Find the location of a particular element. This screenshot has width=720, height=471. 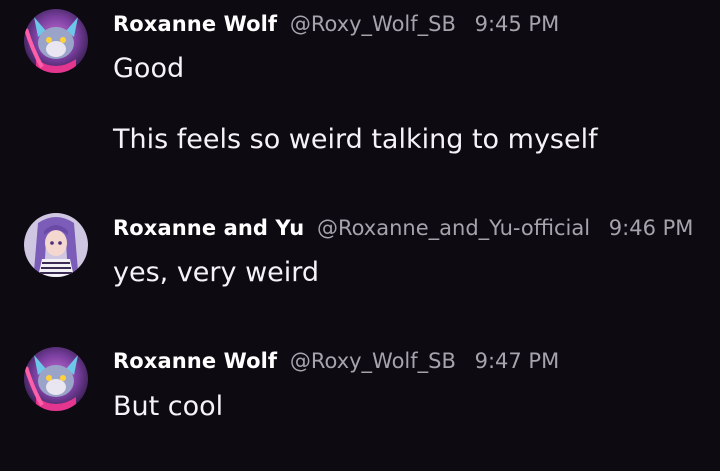

message-text: But cool is located at coordinates (168, 406).